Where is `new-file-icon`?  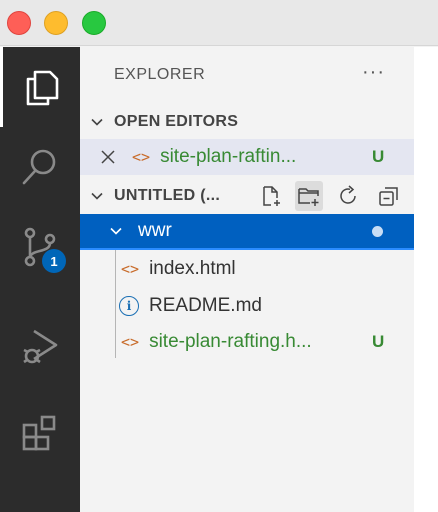
new-file-icon is located at coordinates (271, 196).